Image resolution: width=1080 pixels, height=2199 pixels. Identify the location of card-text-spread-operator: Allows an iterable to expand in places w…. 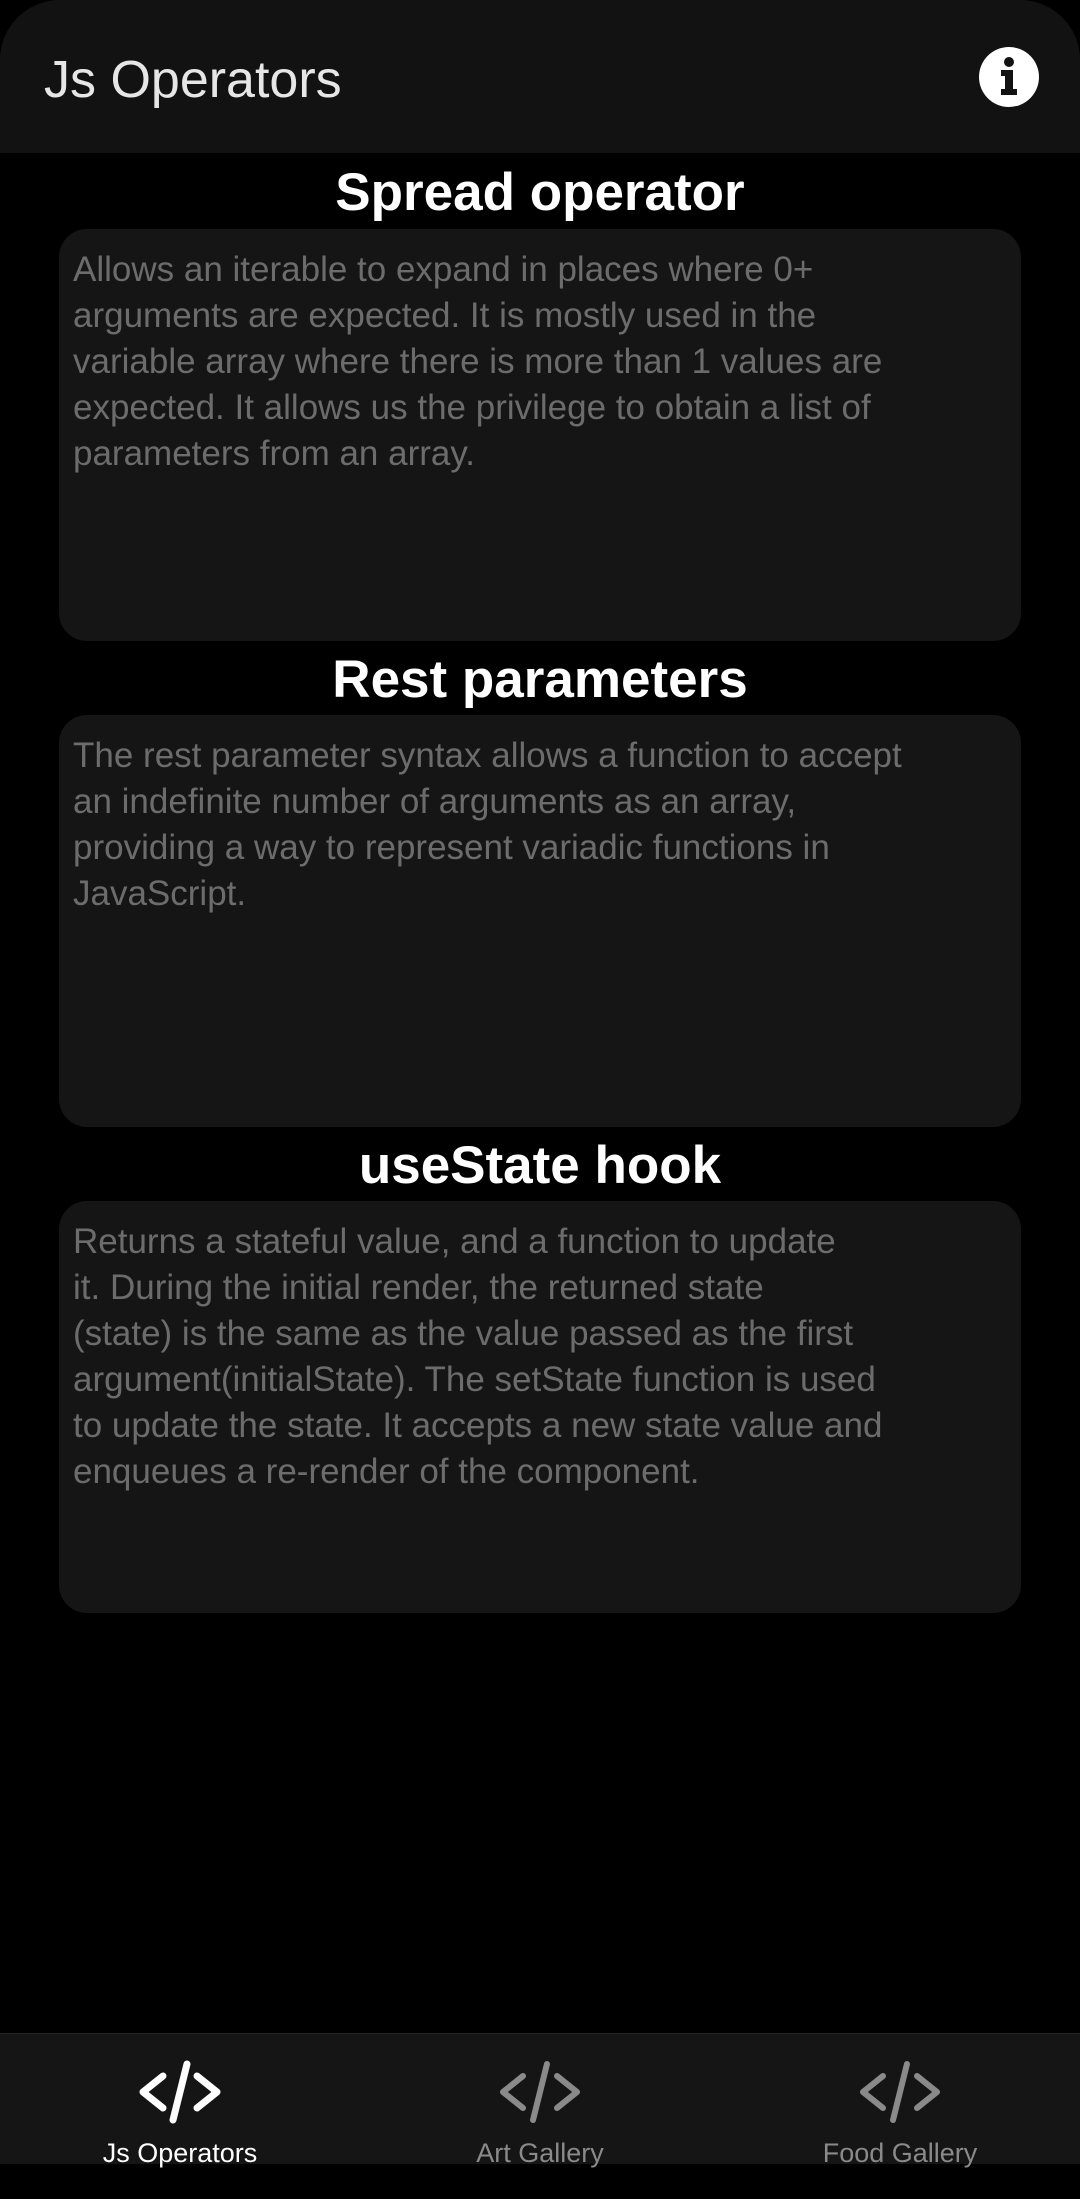
(478, 361).